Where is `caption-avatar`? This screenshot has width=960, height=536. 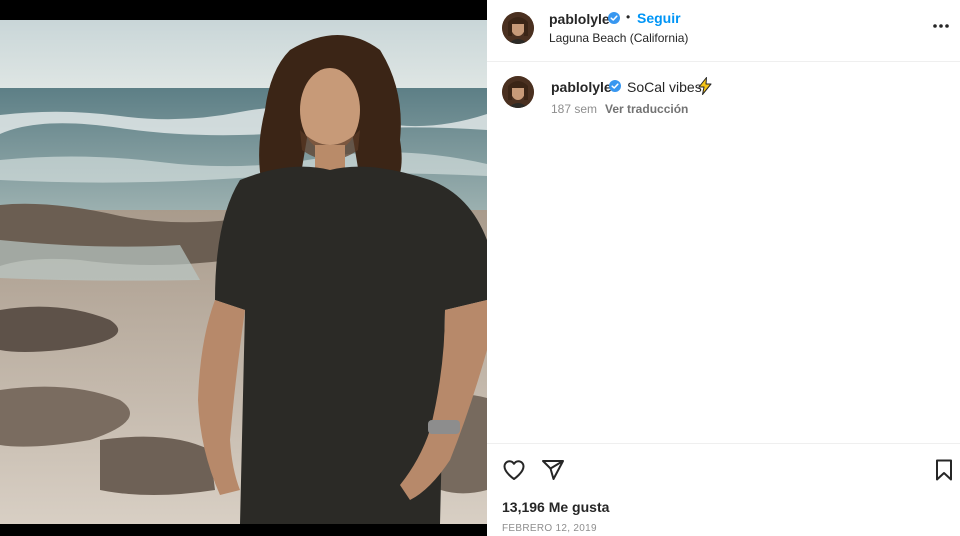 caption-avatar is located at coordinates (518, 92).